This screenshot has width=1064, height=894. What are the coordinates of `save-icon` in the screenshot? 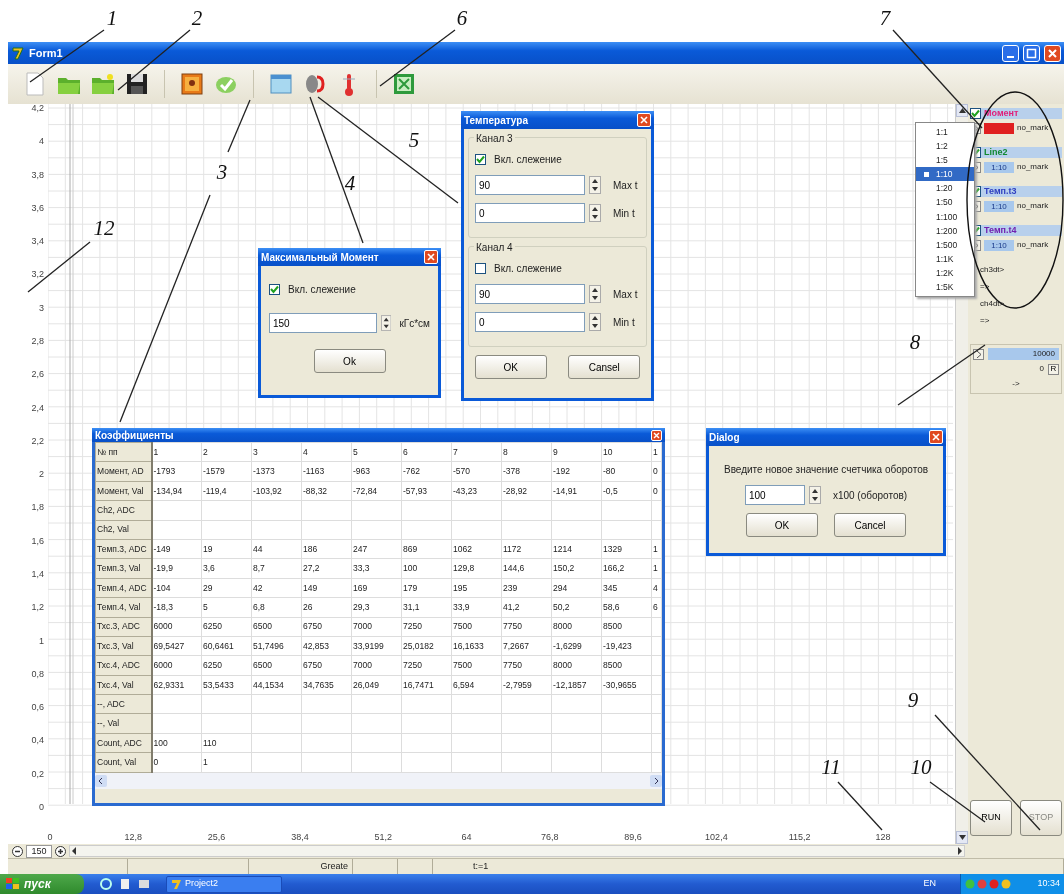 It's located at (137, 84).